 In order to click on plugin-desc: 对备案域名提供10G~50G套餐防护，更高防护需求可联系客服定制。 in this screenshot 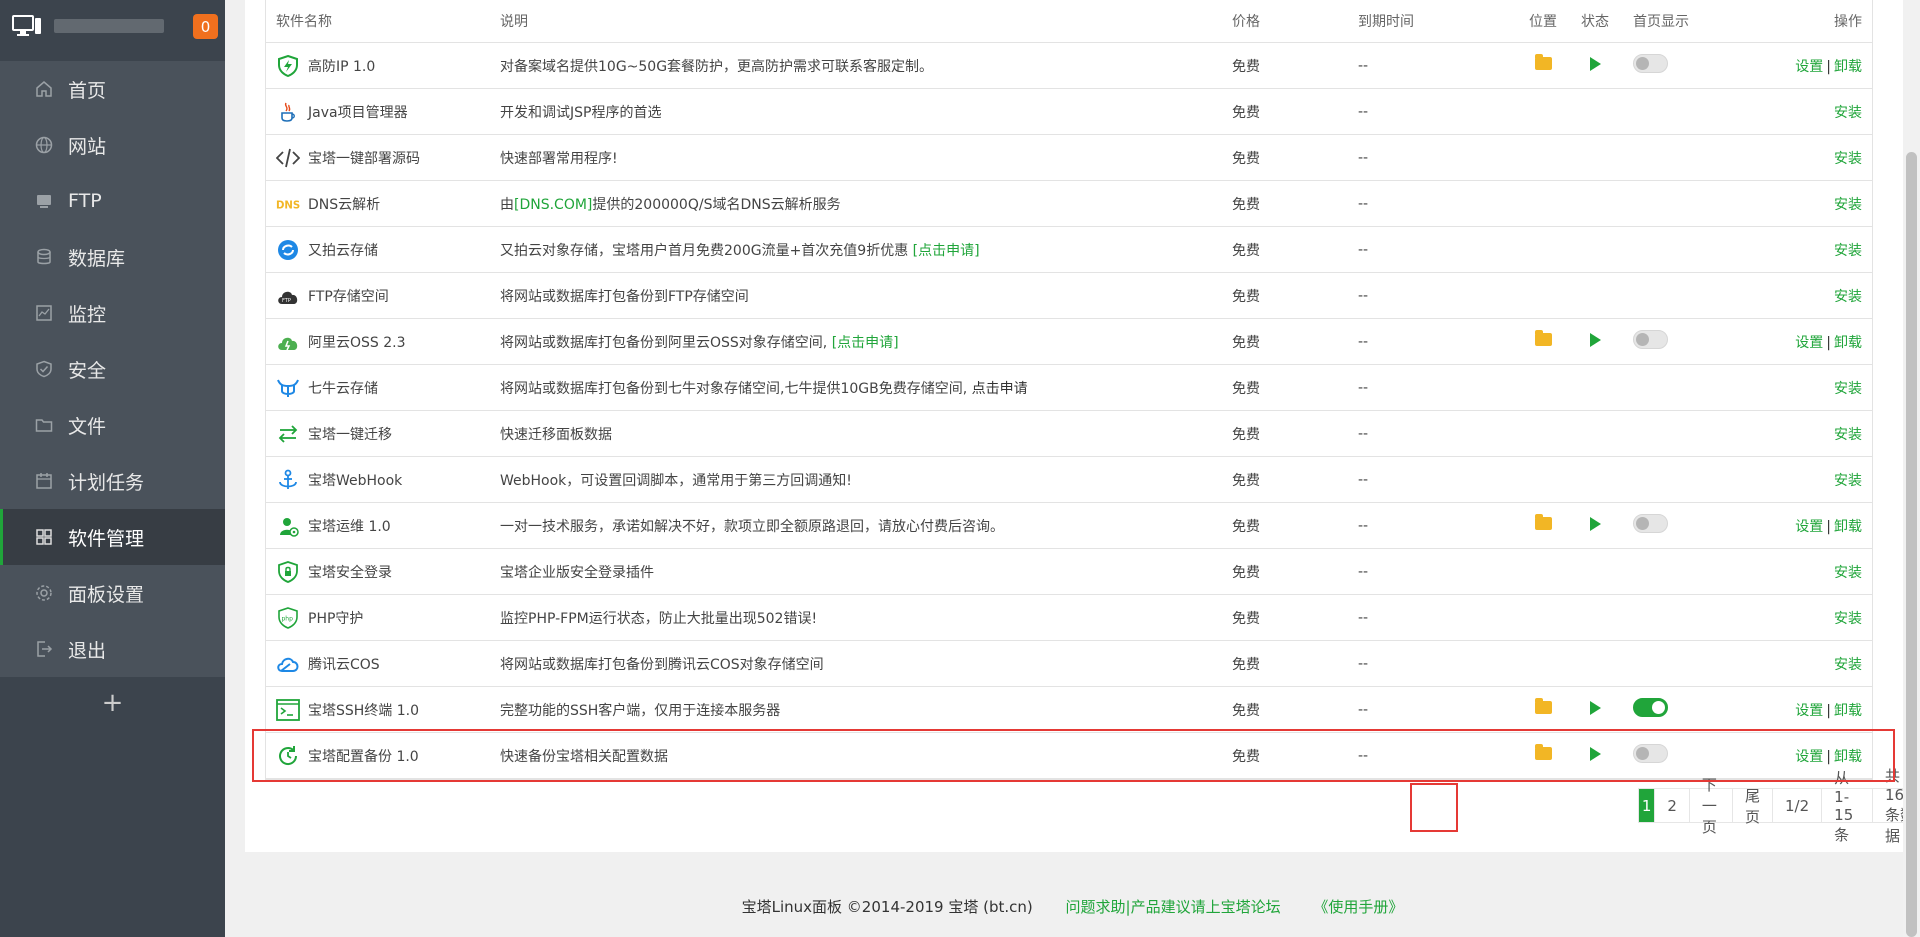, I will do `click(717, 66)`.